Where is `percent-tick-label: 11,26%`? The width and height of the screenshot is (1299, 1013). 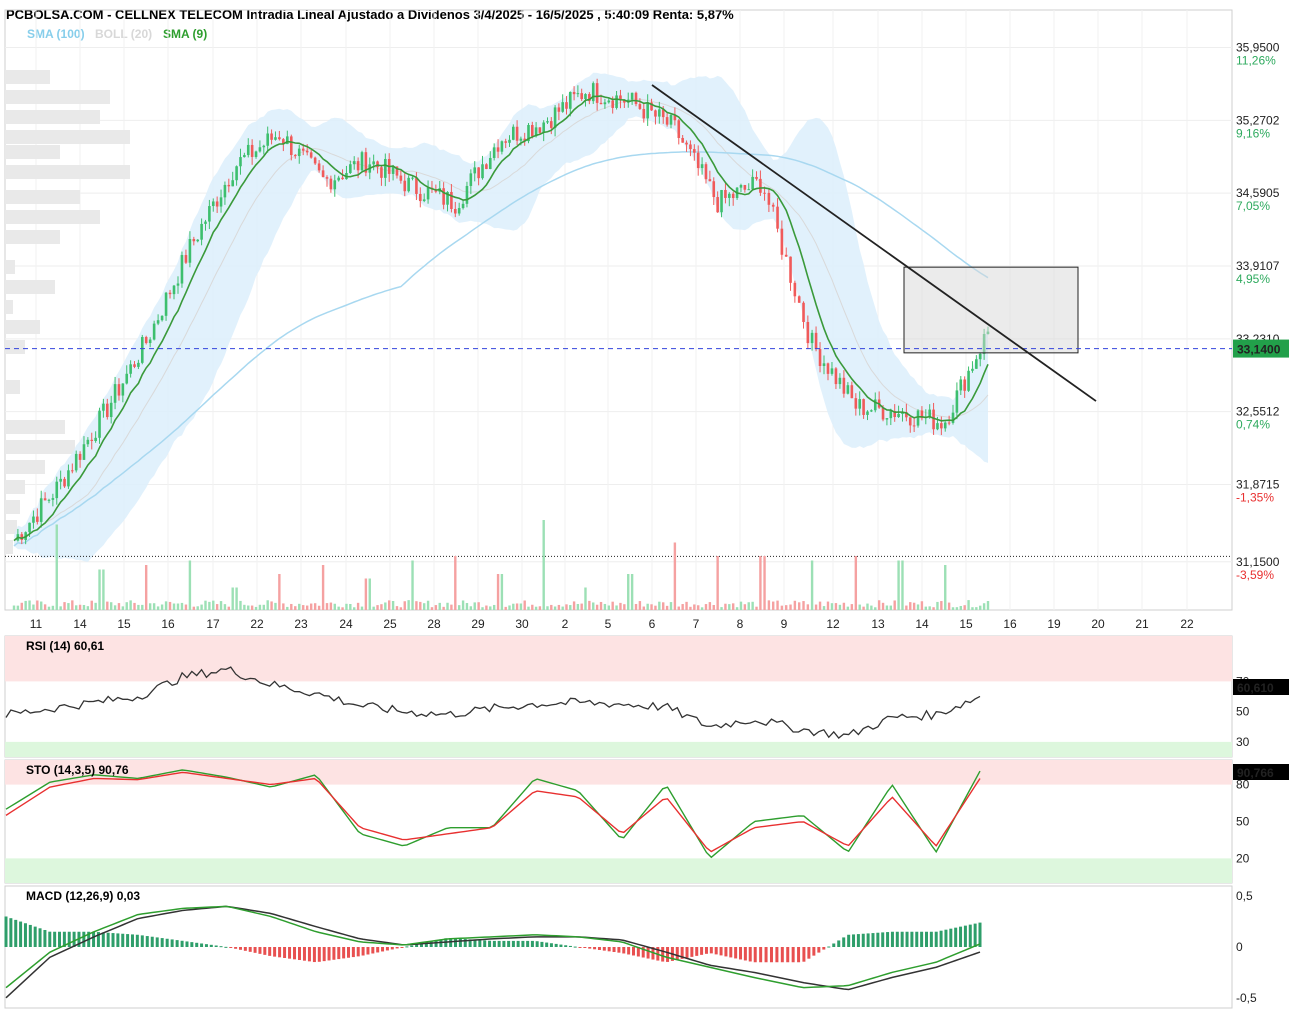
percent-tick-label: 11,26% is located at coordinates (1256, 61).